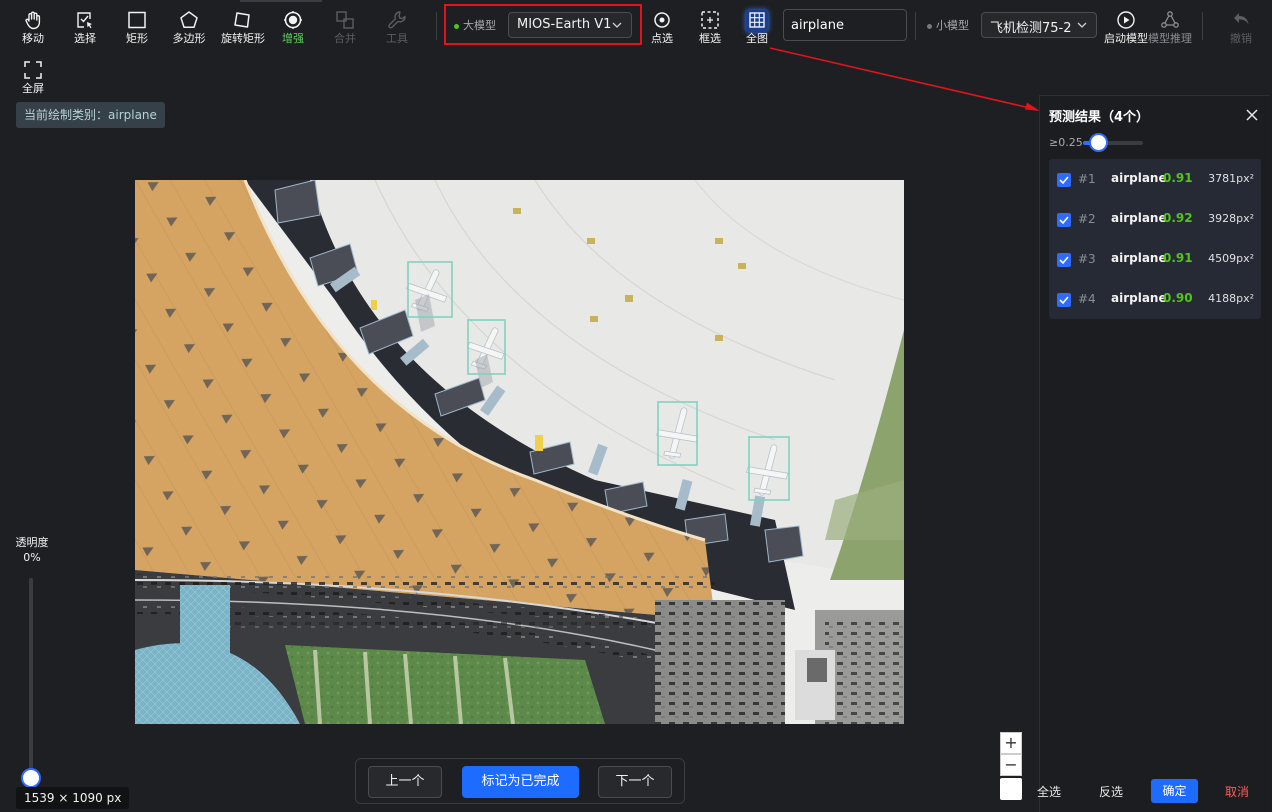 The width and height of the screenshot is (1272, 812). I want to click on wrench-icon, so click(397, 20).